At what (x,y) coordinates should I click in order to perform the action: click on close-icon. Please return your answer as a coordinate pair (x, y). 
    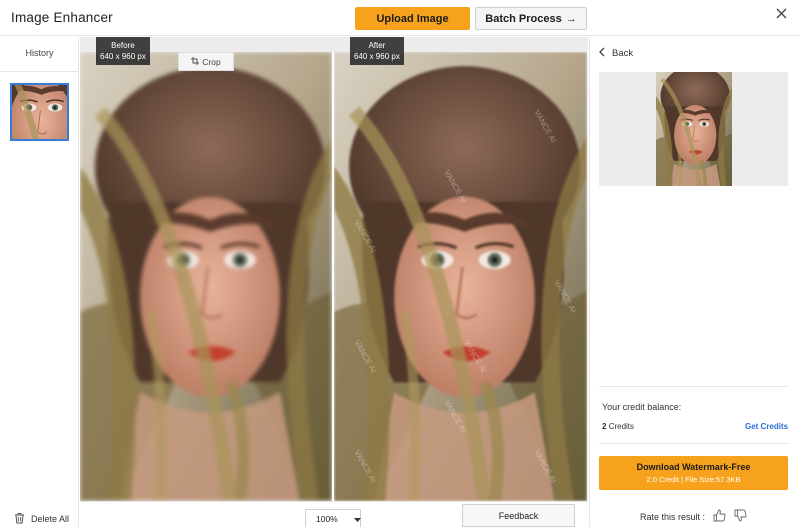
    Looking at the image, I should click on (781, 13).